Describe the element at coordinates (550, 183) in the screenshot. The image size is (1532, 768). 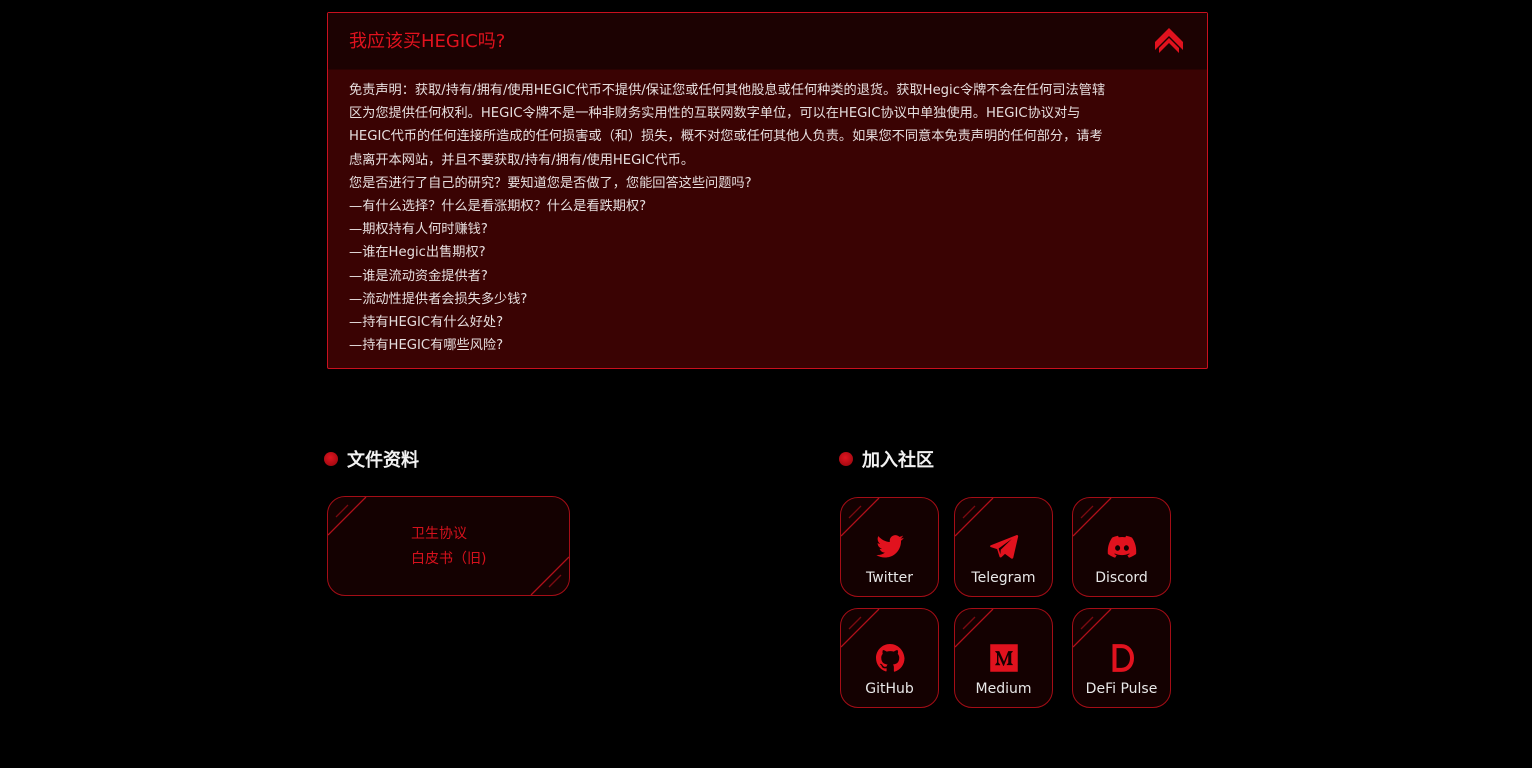
I see `faq-line: 您是否进行了自己的研究？要知道您是否做了，您能回答这些问题吗?` at that location.